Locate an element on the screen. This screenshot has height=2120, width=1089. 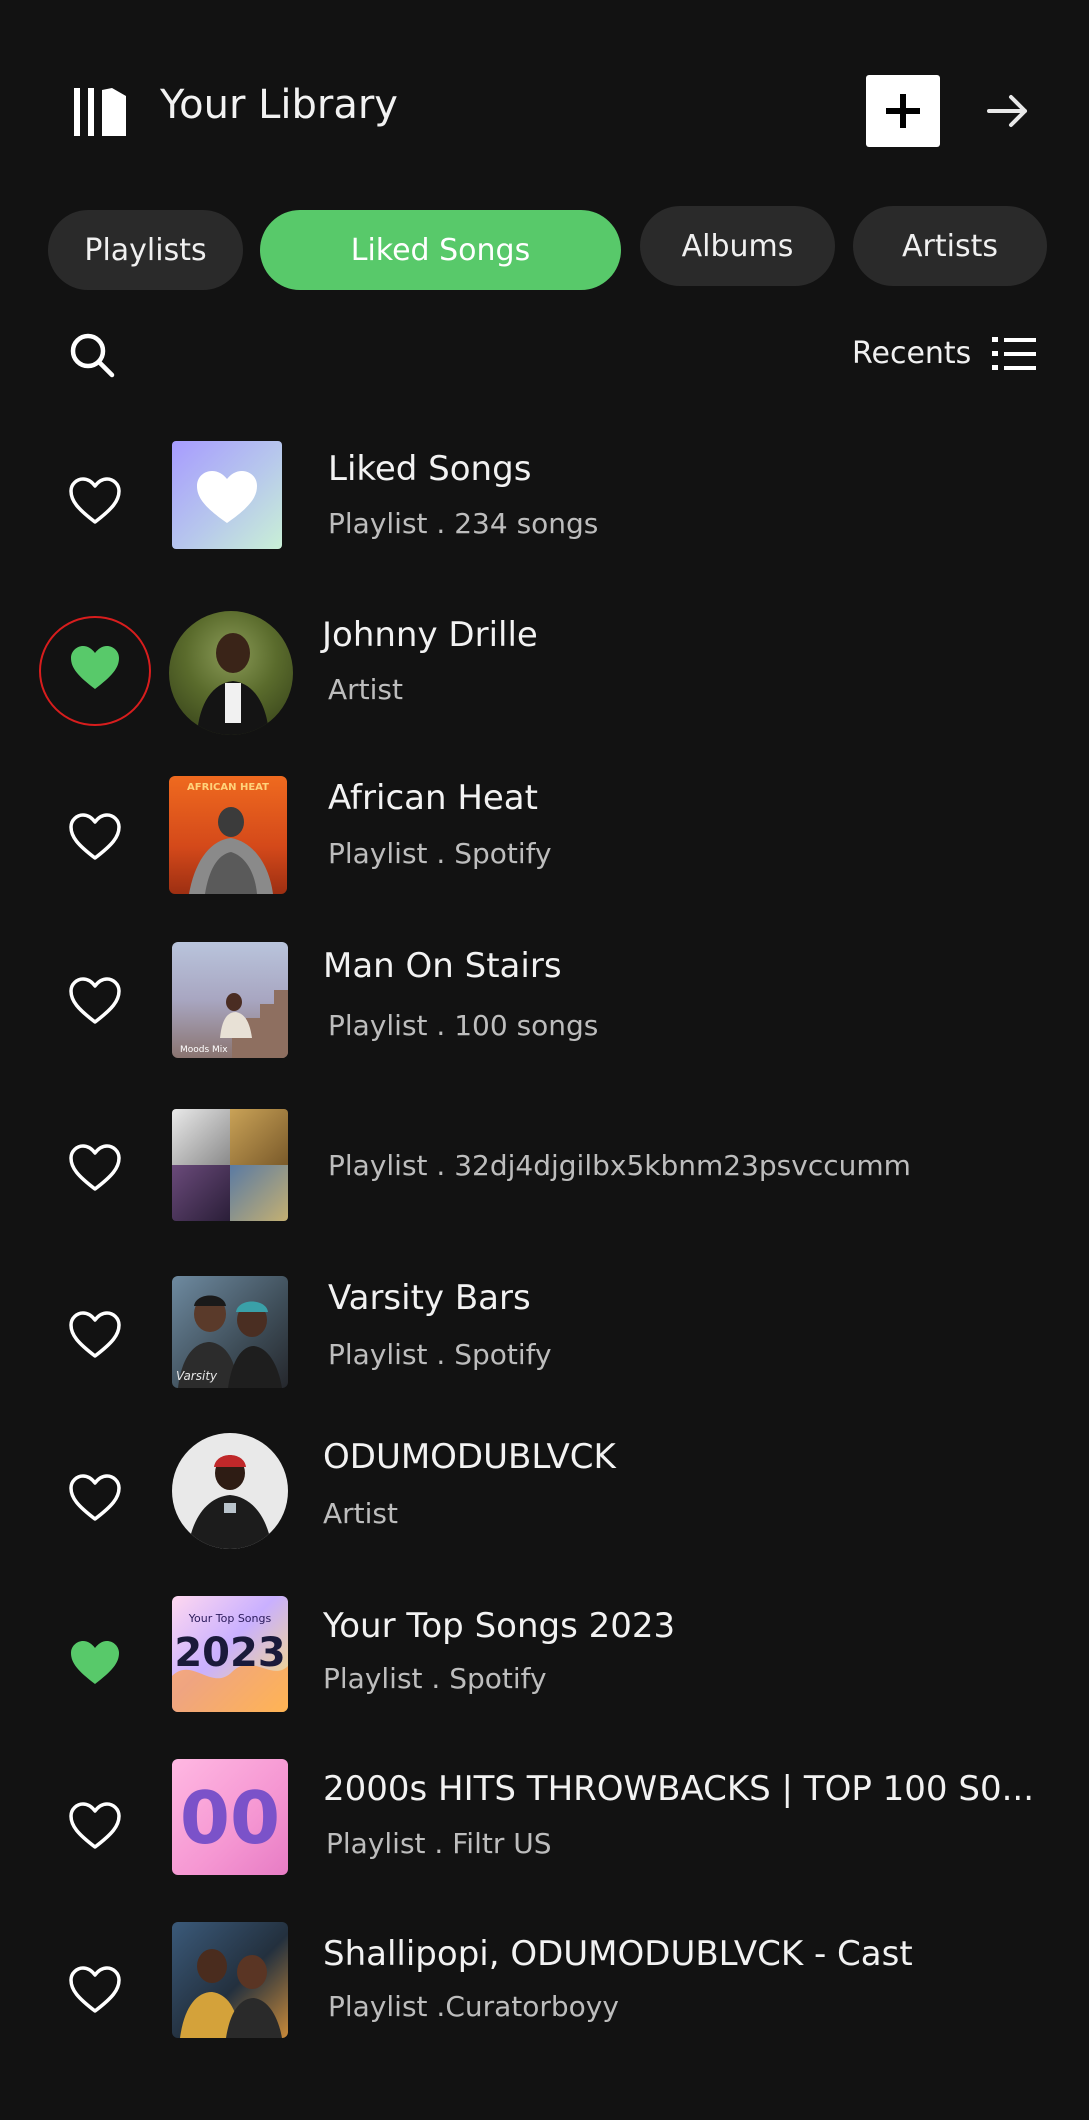
item-title: Man On Stairs is located at coordinates (442, 966).